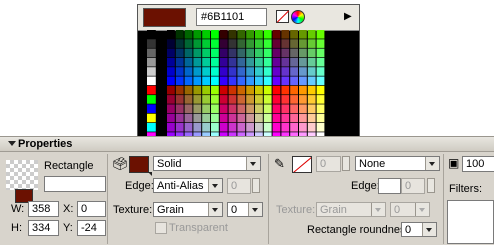  I want to click on x-field: 0, so click(91, 209).